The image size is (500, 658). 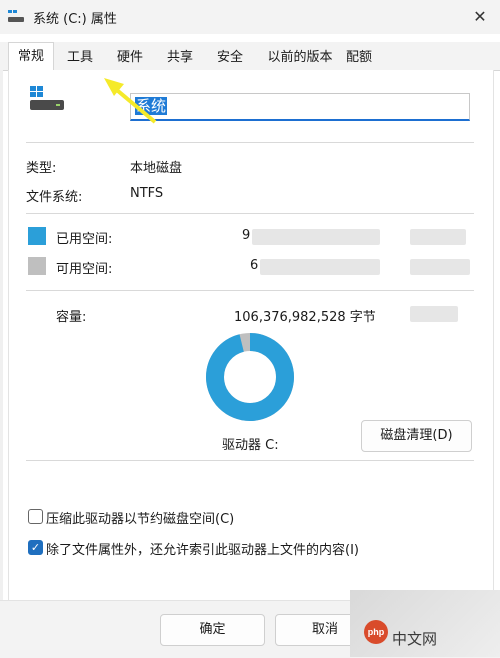 I want to click on ok-button: 确定, so click(x=212, y=630).